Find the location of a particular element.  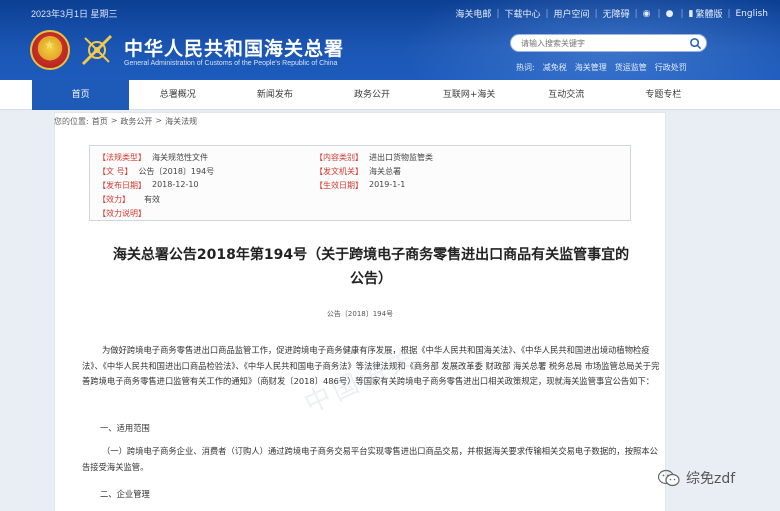

meta-value: 2018-12-10 is located at coordinates (175, 184).